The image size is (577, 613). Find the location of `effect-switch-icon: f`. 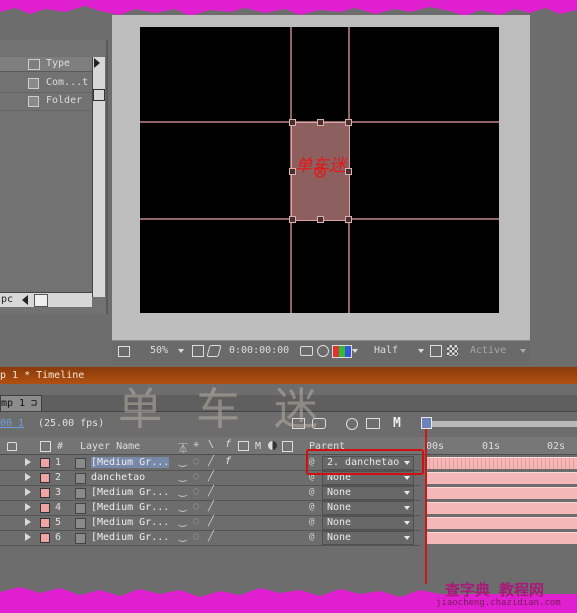

effect-switch-icon: f is located at coordinates (228, 444).